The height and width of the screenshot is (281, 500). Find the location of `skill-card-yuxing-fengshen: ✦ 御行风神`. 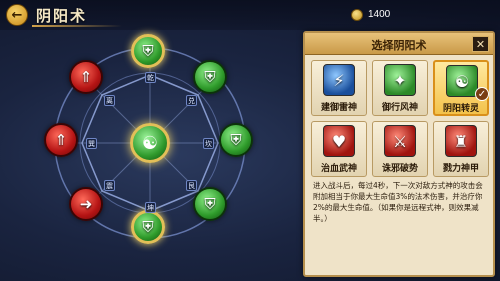

skill-card-yuxing-fengshen: ✦ 御行风神 is located at coordinates (400, 88).